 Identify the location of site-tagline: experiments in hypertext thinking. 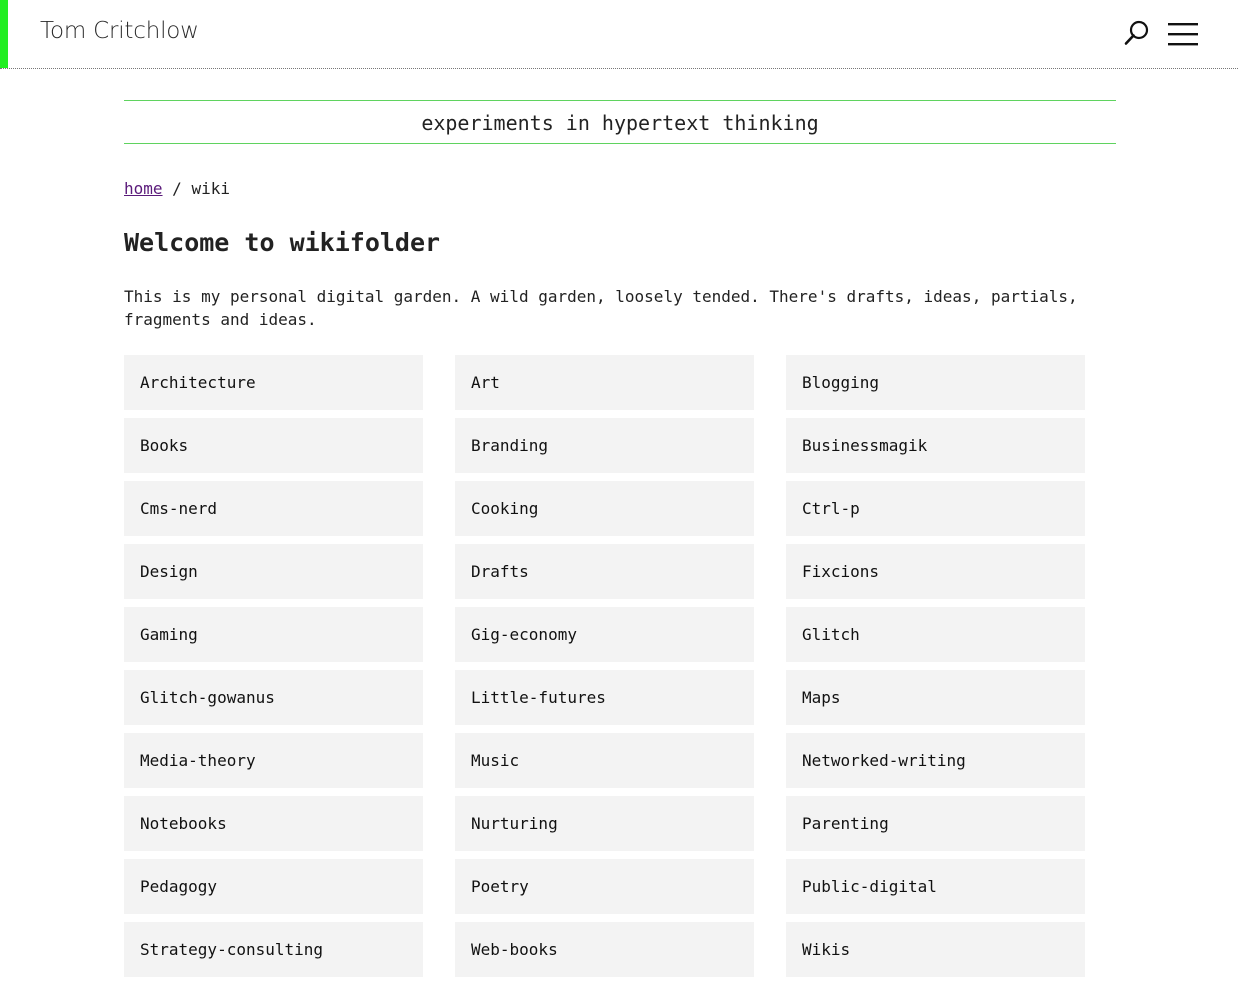
(620, 122).